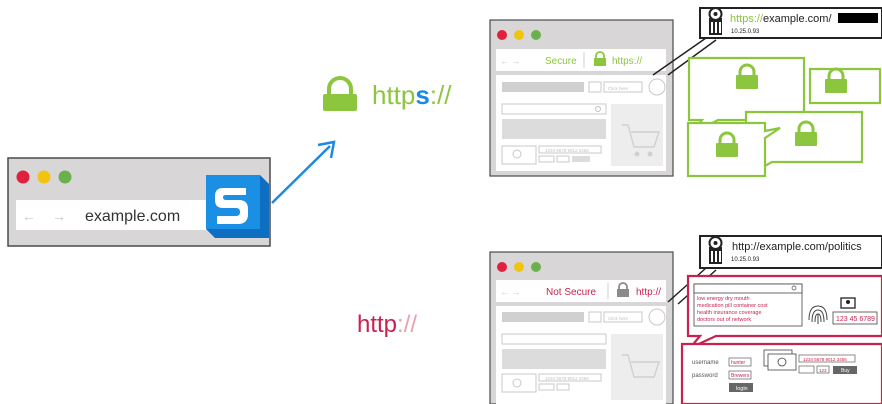 This screenshot has width=882, height=404. What do you see at coordinates (855, 319) in the screenshot?
I see `svg-text: 123 45 6789` at bounding box center [855, 319].